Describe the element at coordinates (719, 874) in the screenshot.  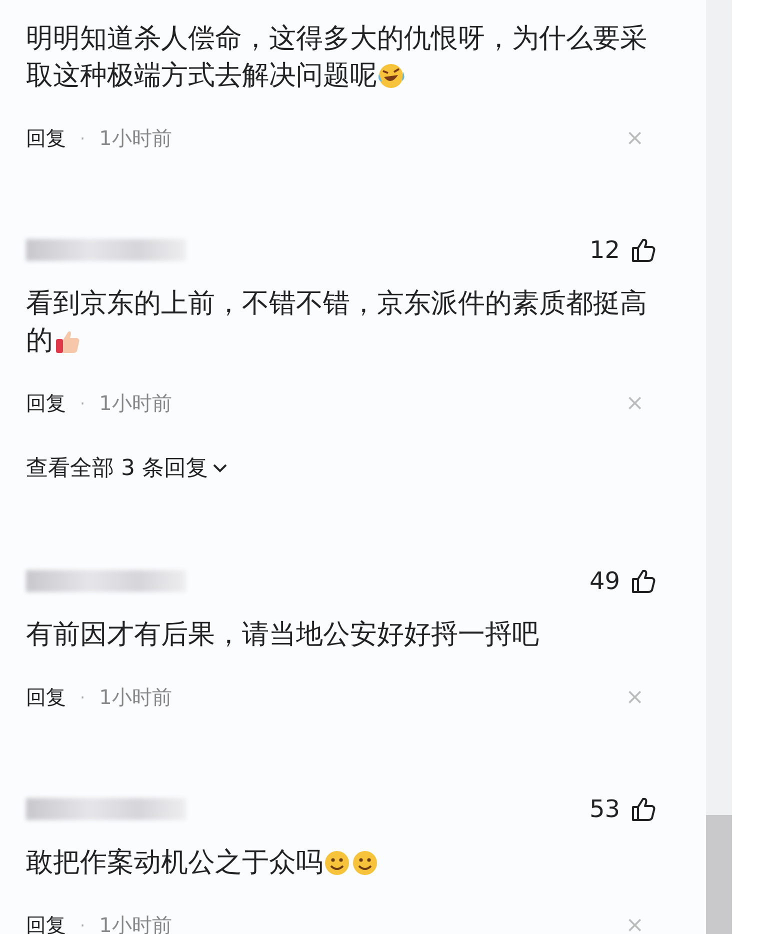
I see `scrollbar-thumb` at that location.